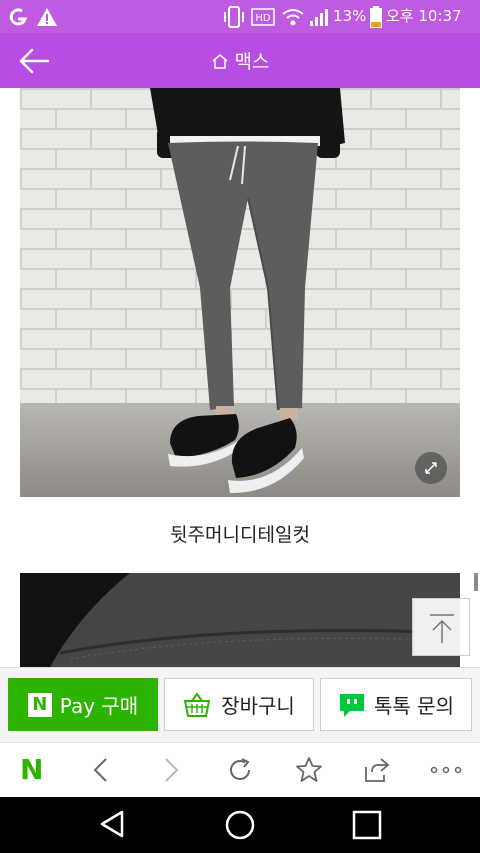 The image size is (480, 853). I want to click on talk-chat-icon, so click(352, 705).